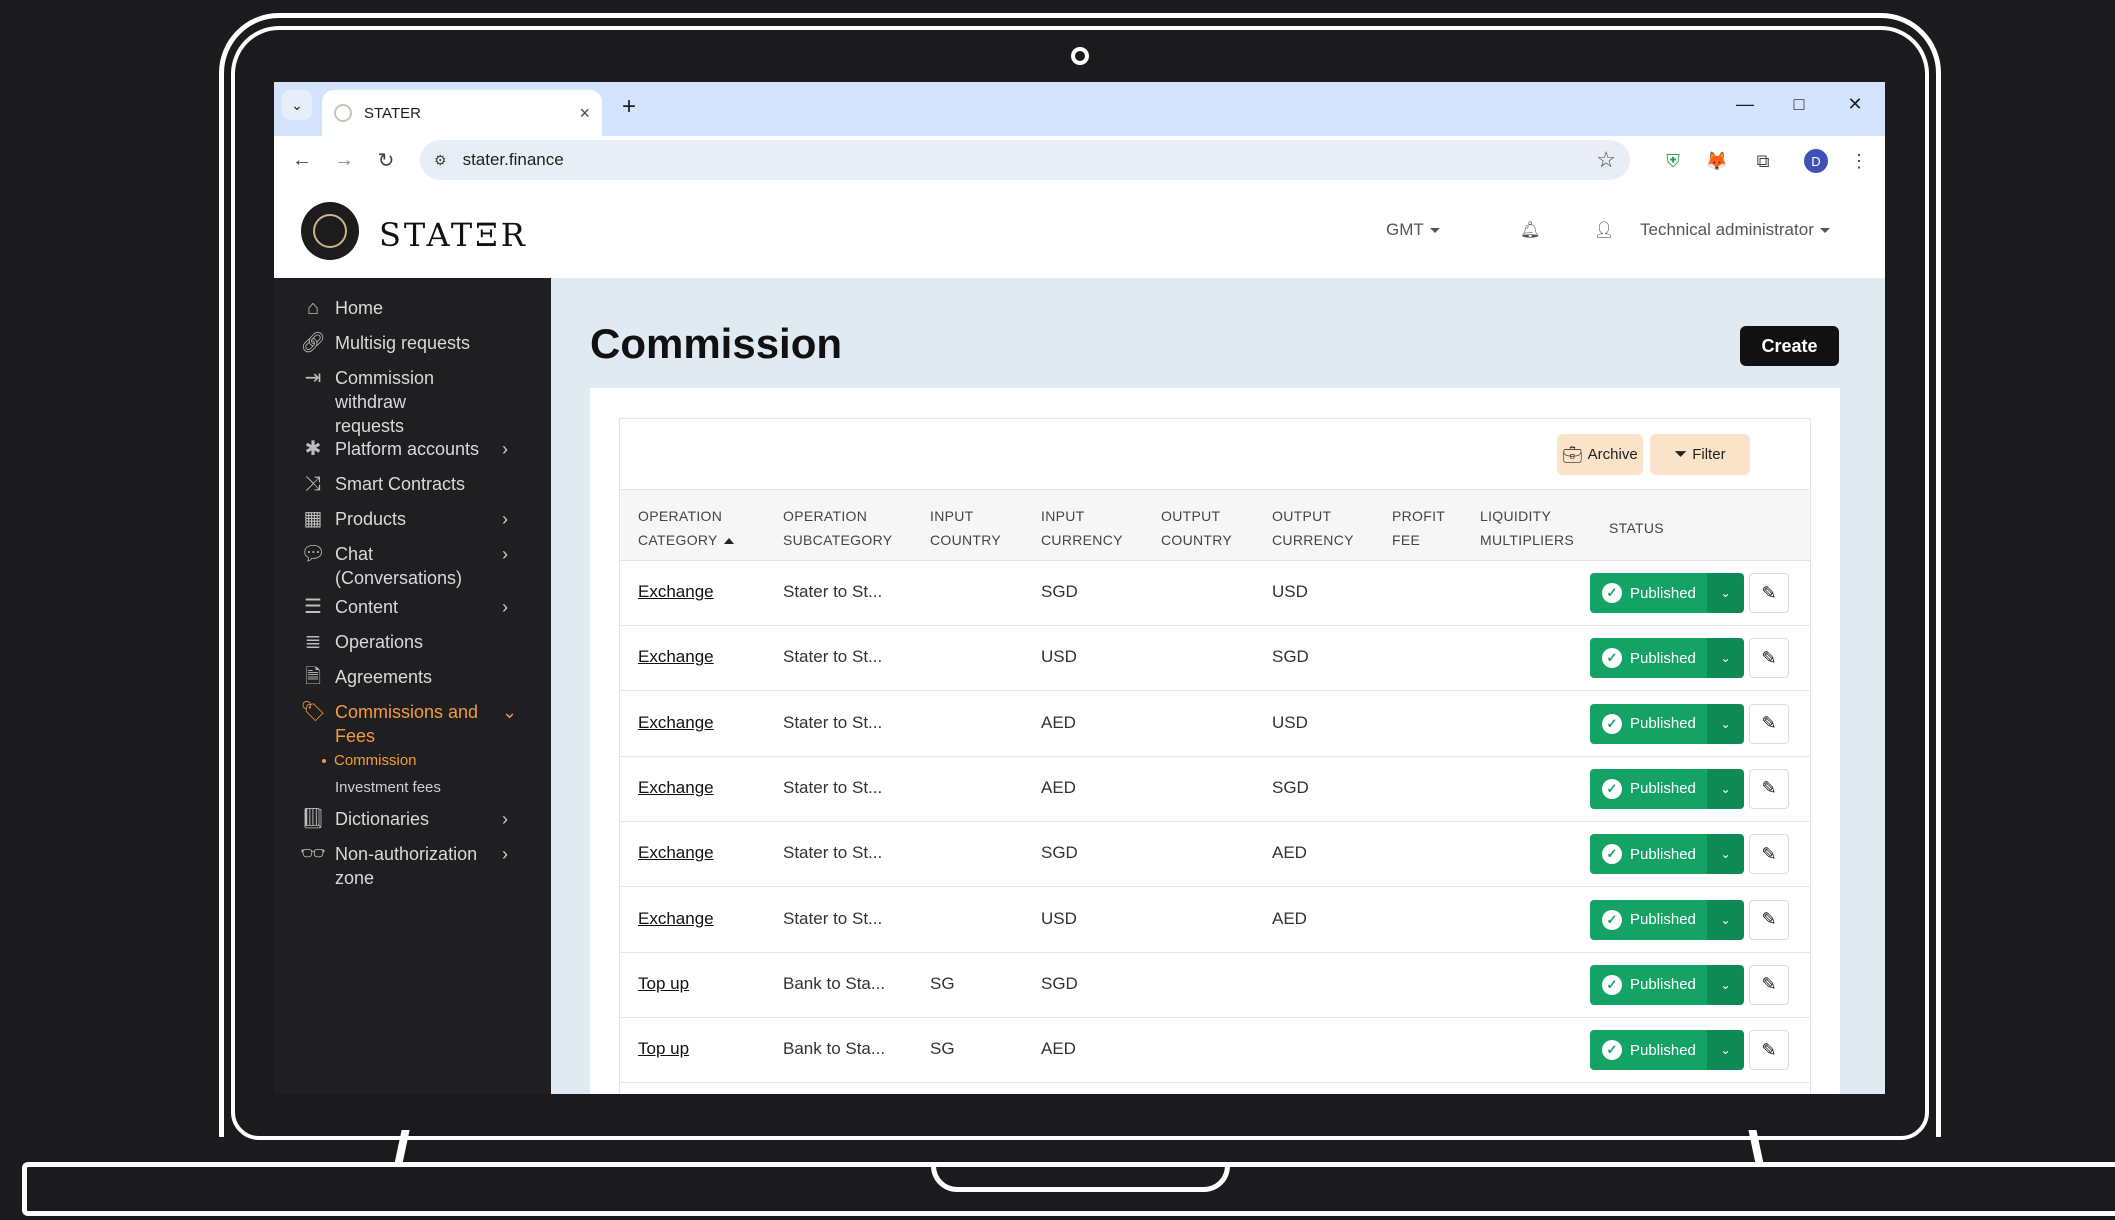 The width and height of the screenshot is (2115, 1220). What do you see at coordinates (629, 107) in the screenshot?
I see `new-tab-icon: +` at bounding box center [629, 107].